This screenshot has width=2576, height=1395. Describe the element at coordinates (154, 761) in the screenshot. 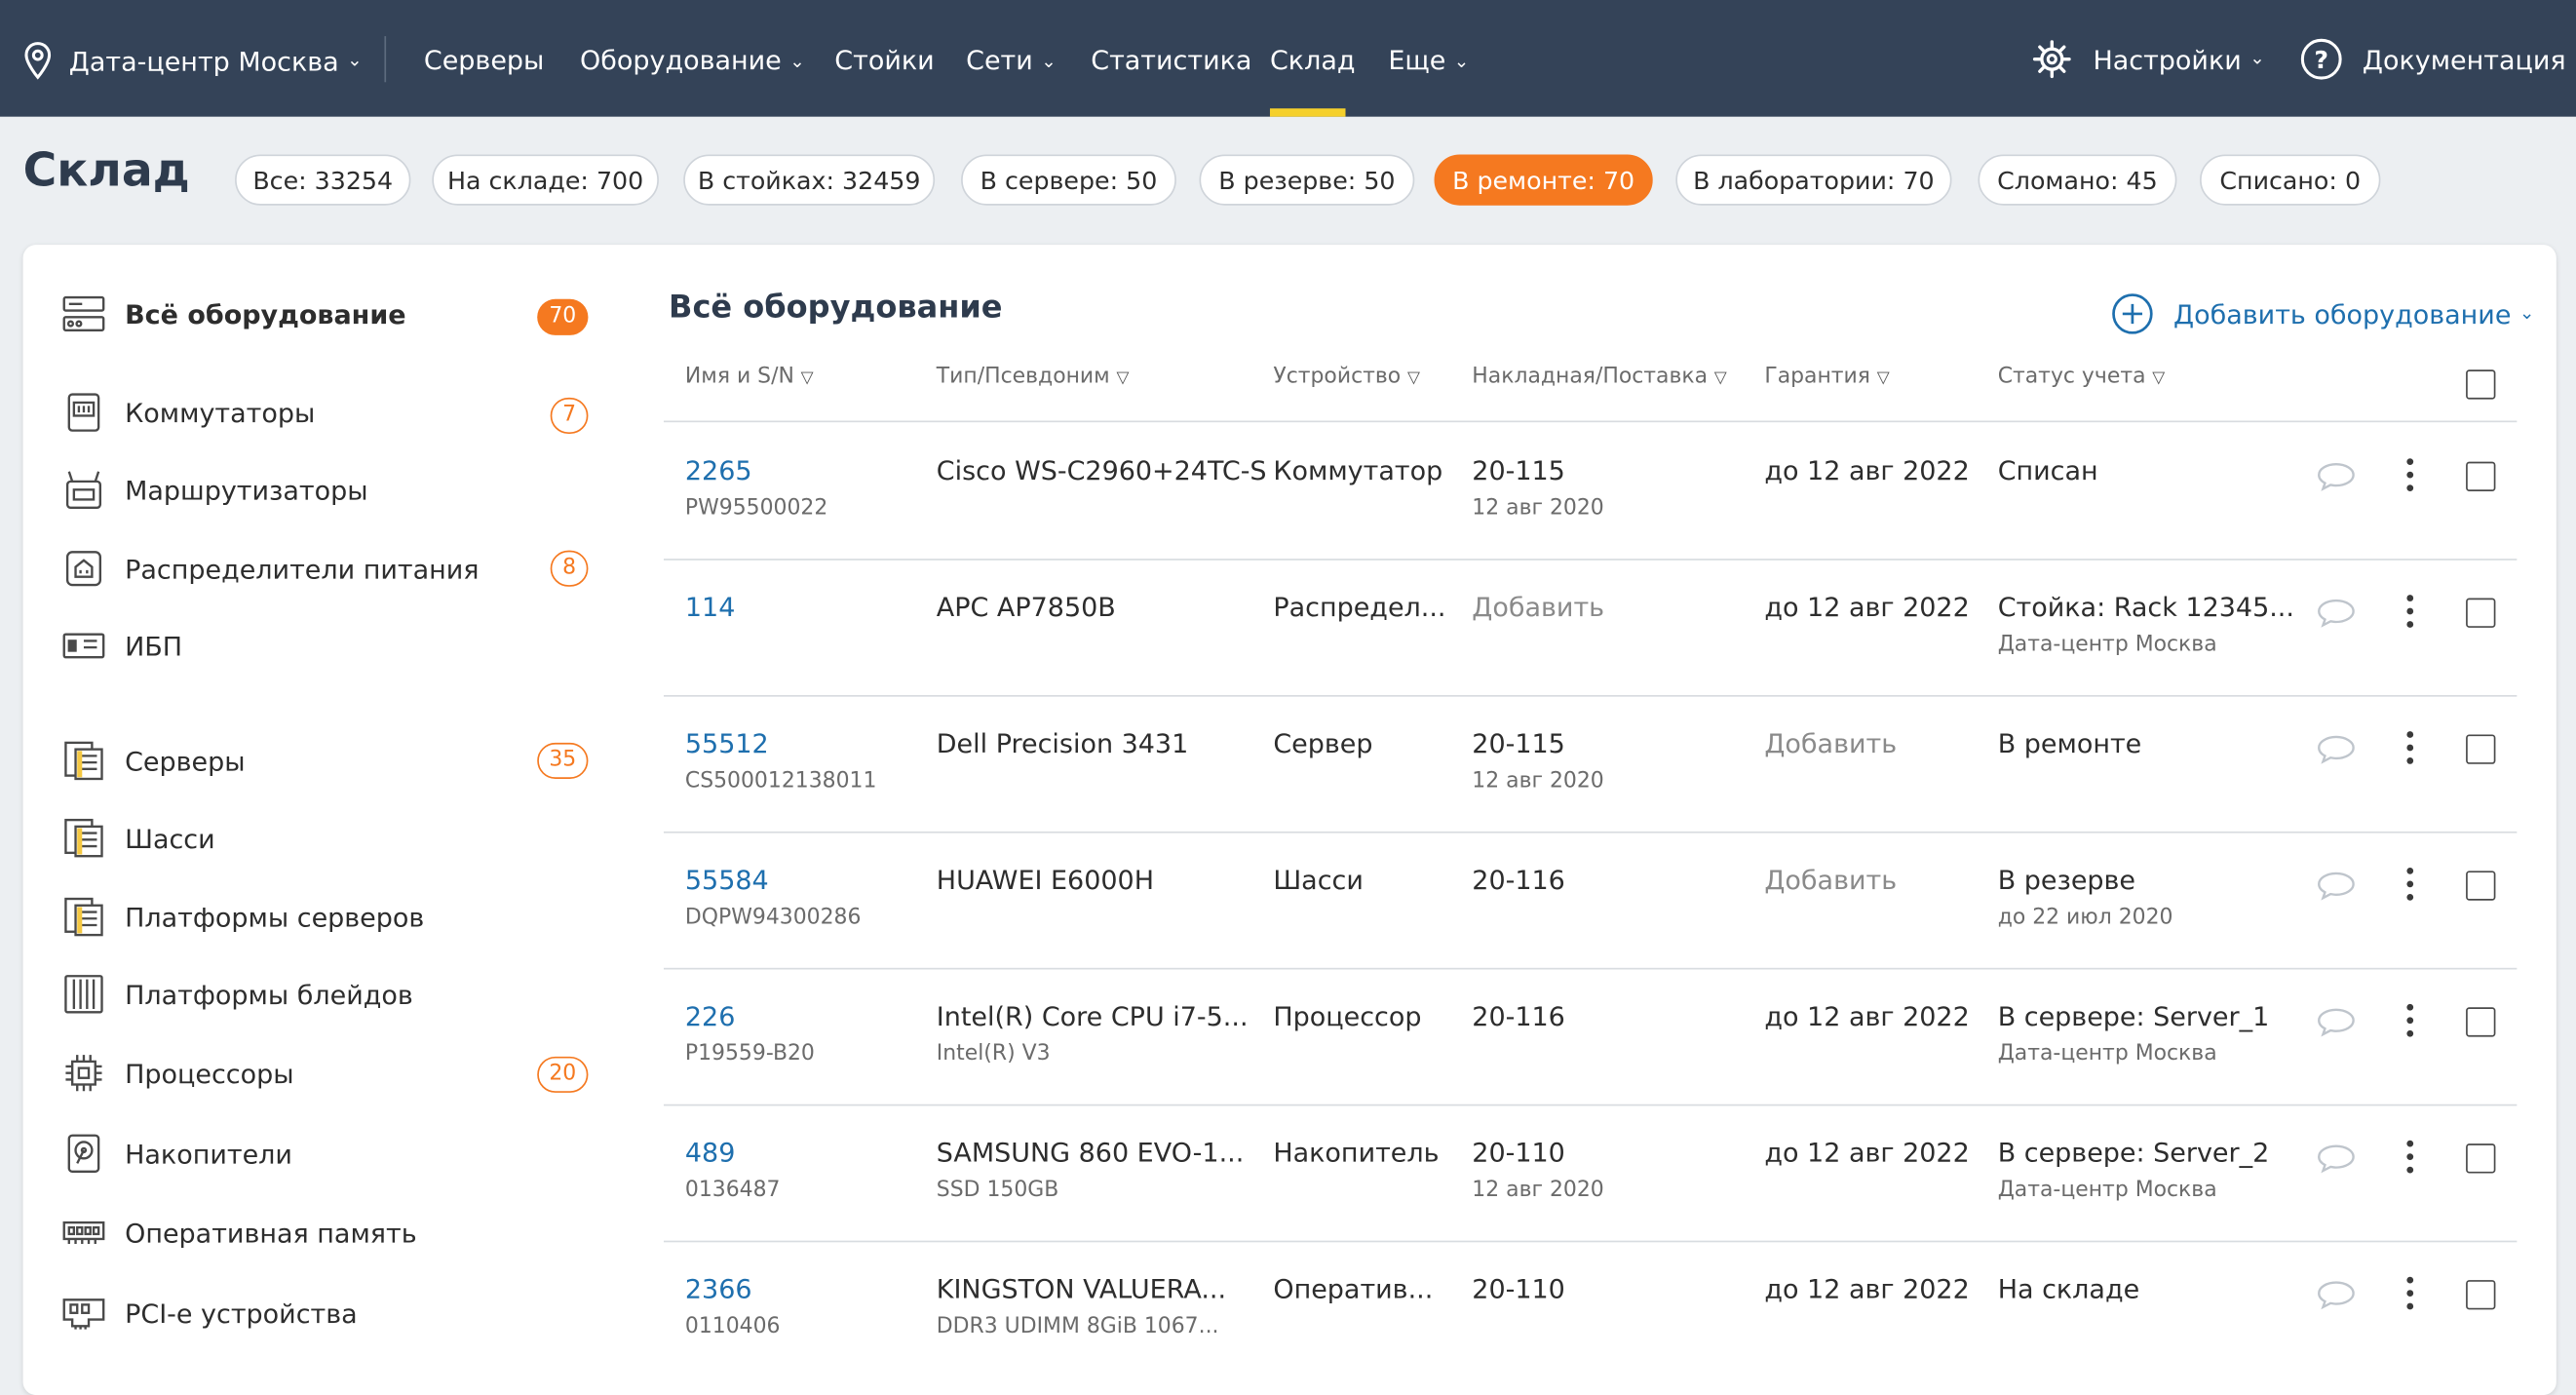

I see `sidebar-item-servers: Серверы` at that location.